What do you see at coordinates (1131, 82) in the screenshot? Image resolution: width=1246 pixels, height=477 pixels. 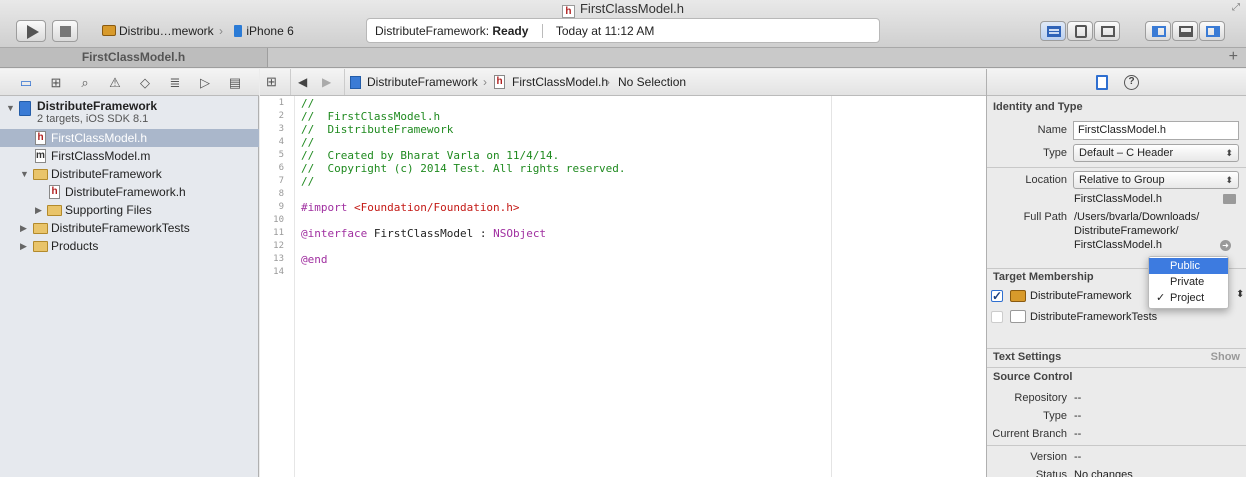 I see `help-icon: ?` at bounding box center [1131, 82].